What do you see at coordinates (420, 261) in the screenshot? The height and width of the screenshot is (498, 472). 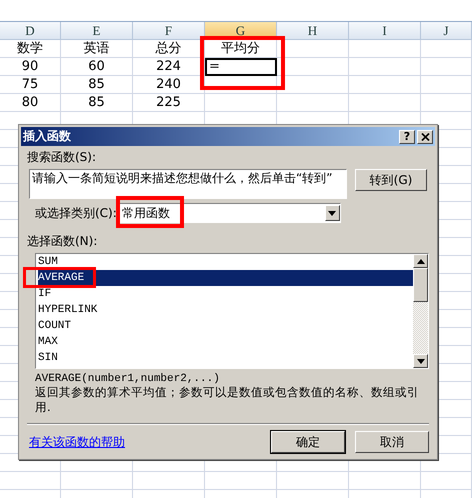 I see `scroll-up-icon` at bounding box center [420, 261].